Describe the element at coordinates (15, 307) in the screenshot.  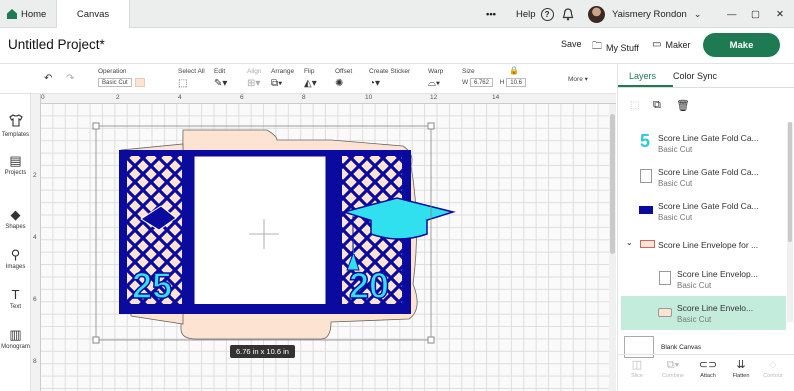
I see `sidebar-label: Text` at that location.